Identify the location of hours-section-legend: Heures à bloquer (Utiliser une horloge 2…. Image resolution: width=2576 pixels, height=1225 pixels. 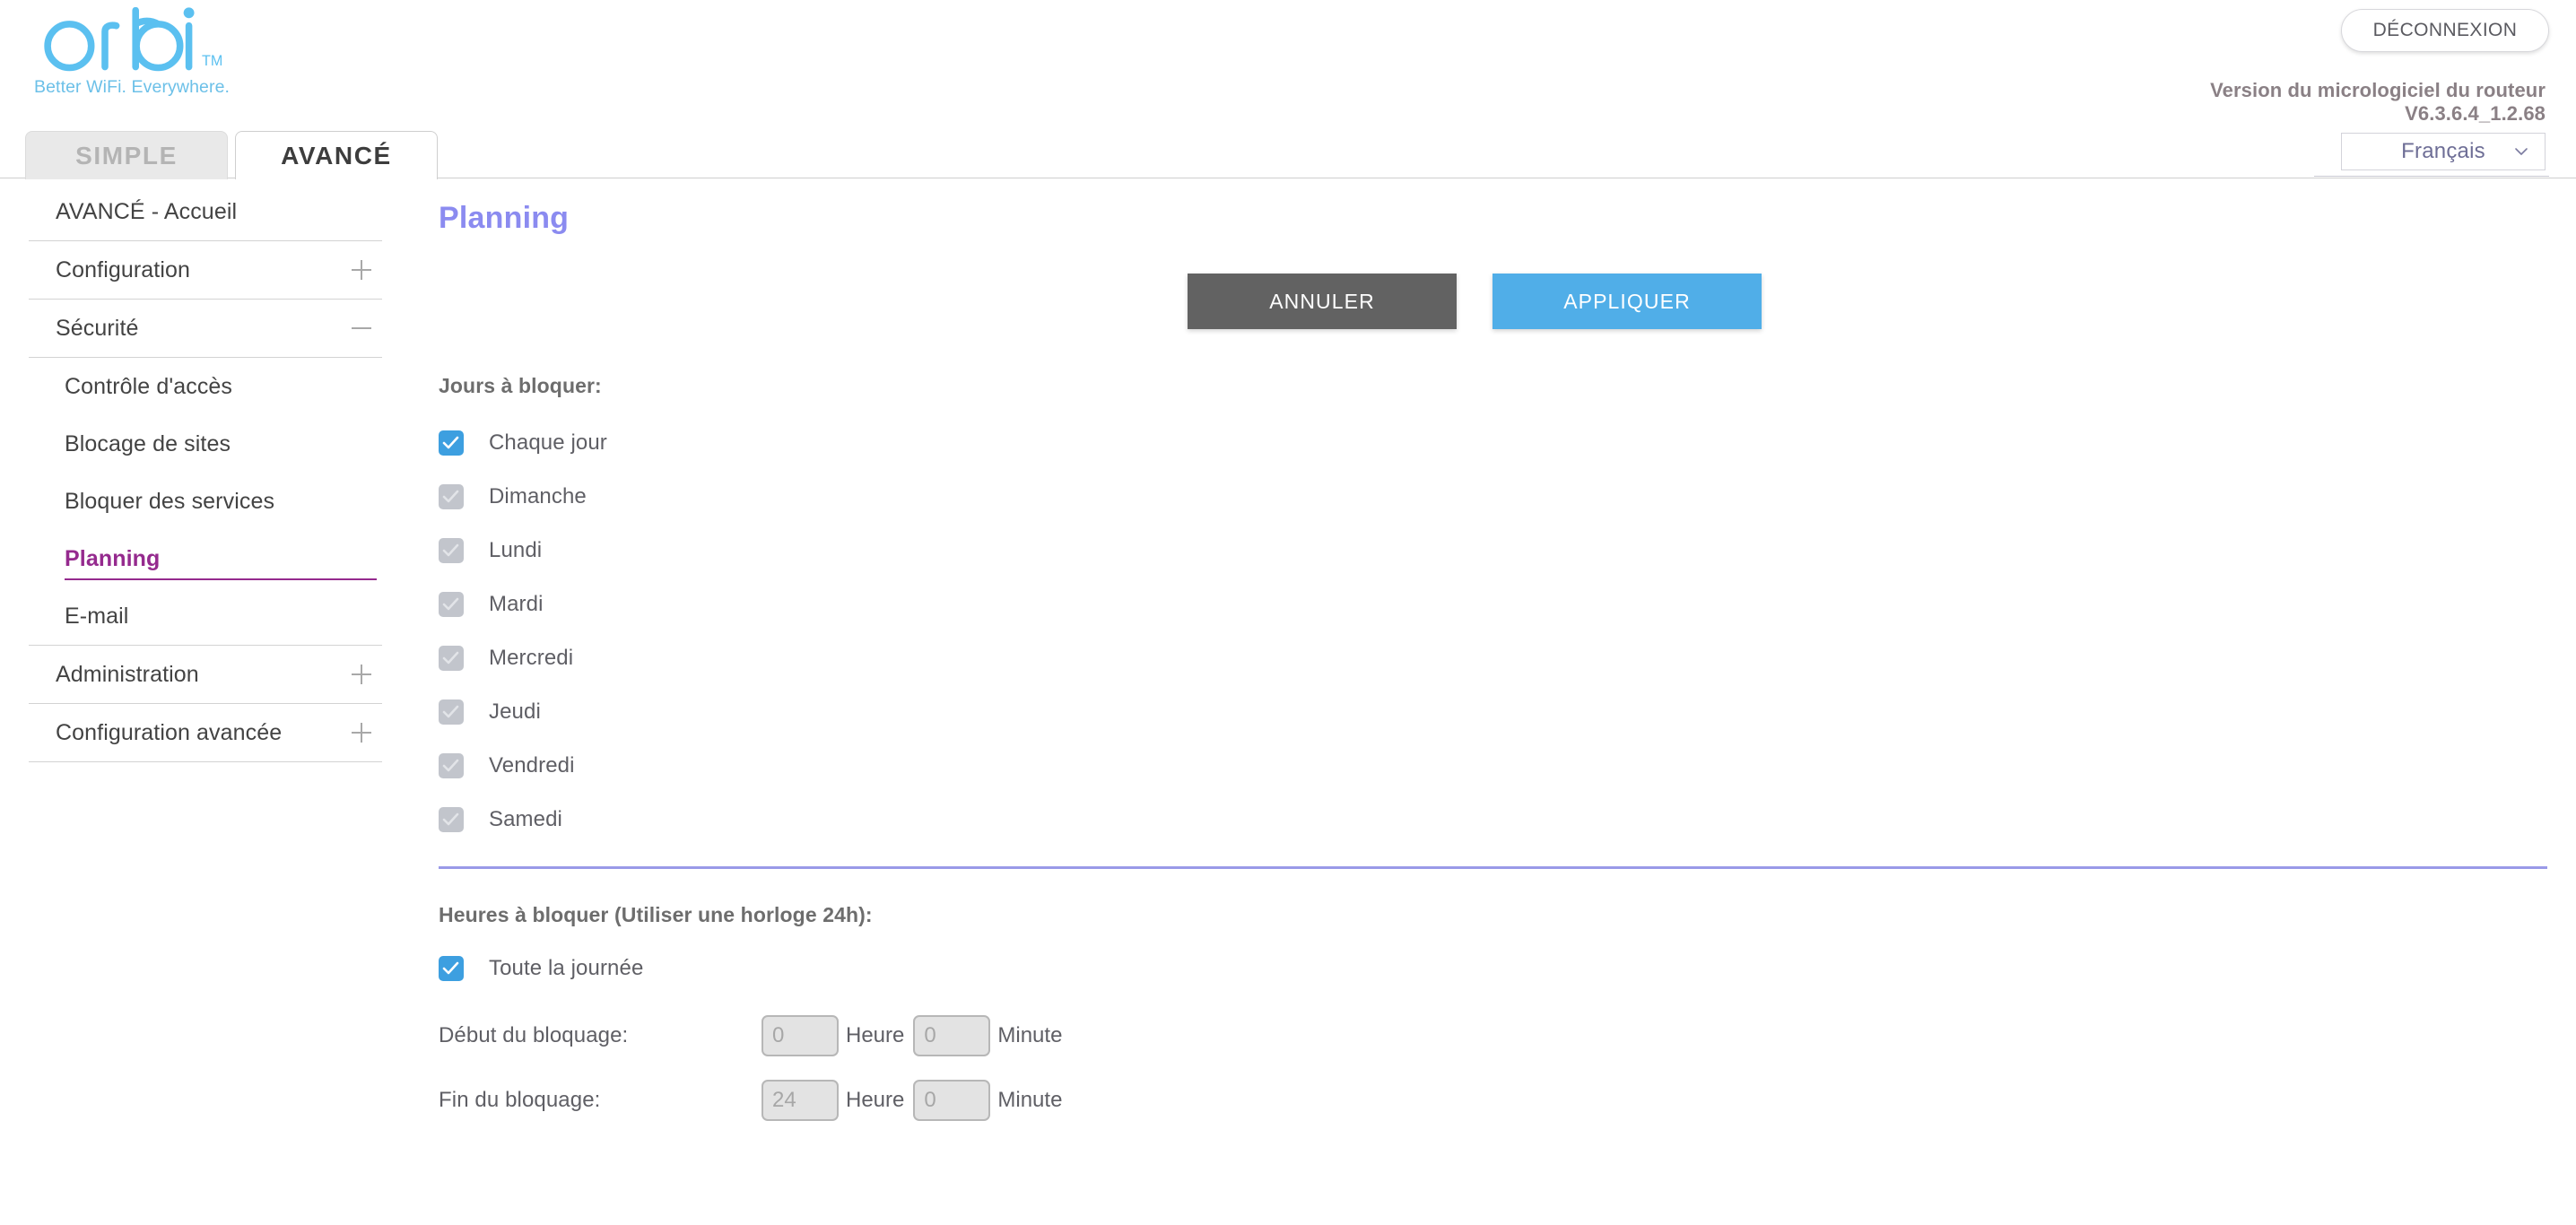
(656, 914).